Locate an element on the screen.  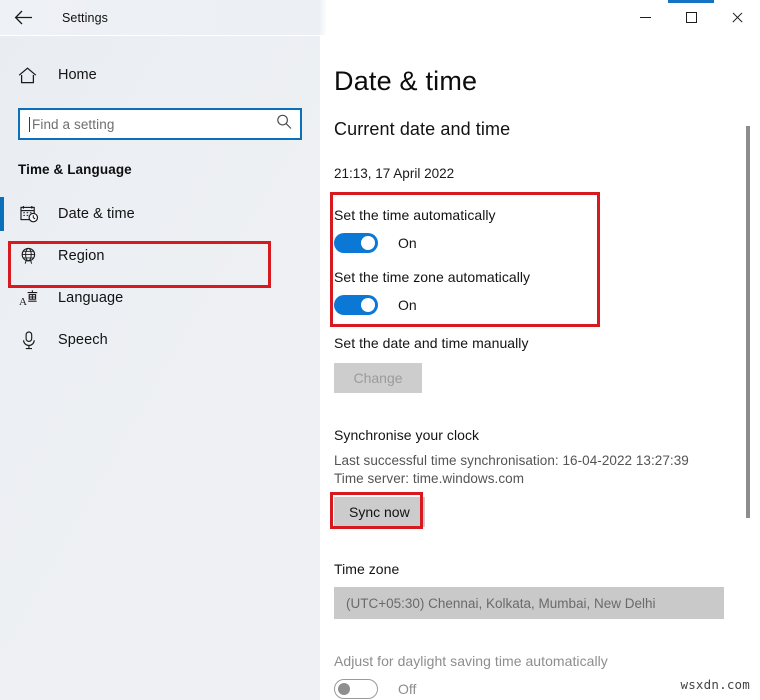
text-caret is located at coordinates (29, 124).